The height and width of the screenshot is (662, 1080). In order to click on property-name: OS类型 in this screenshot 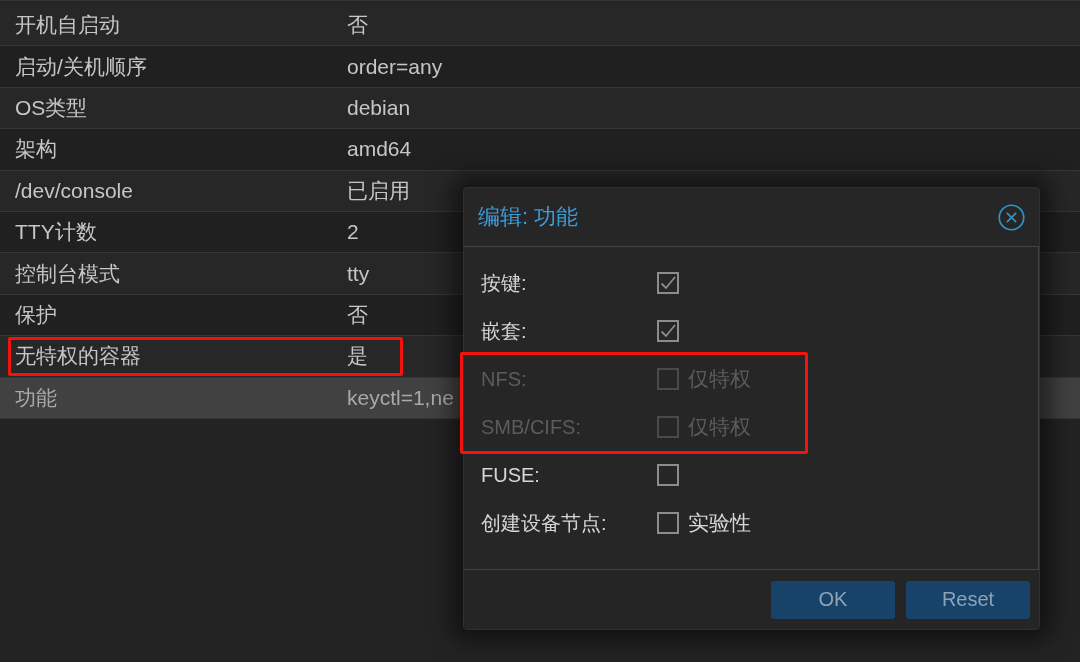, I will do `click(51, 107)`.